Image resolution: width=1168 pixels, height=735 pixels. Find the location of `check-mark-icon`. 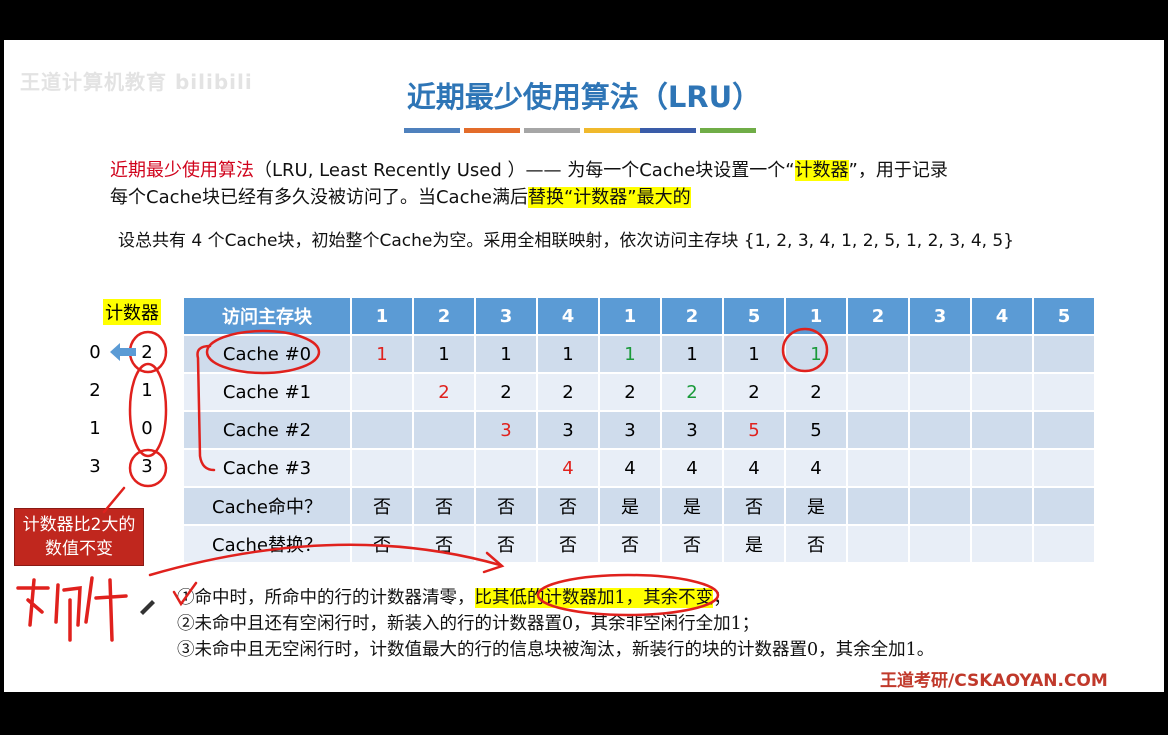

check-mark-icon is located at coordinates (185, 594).